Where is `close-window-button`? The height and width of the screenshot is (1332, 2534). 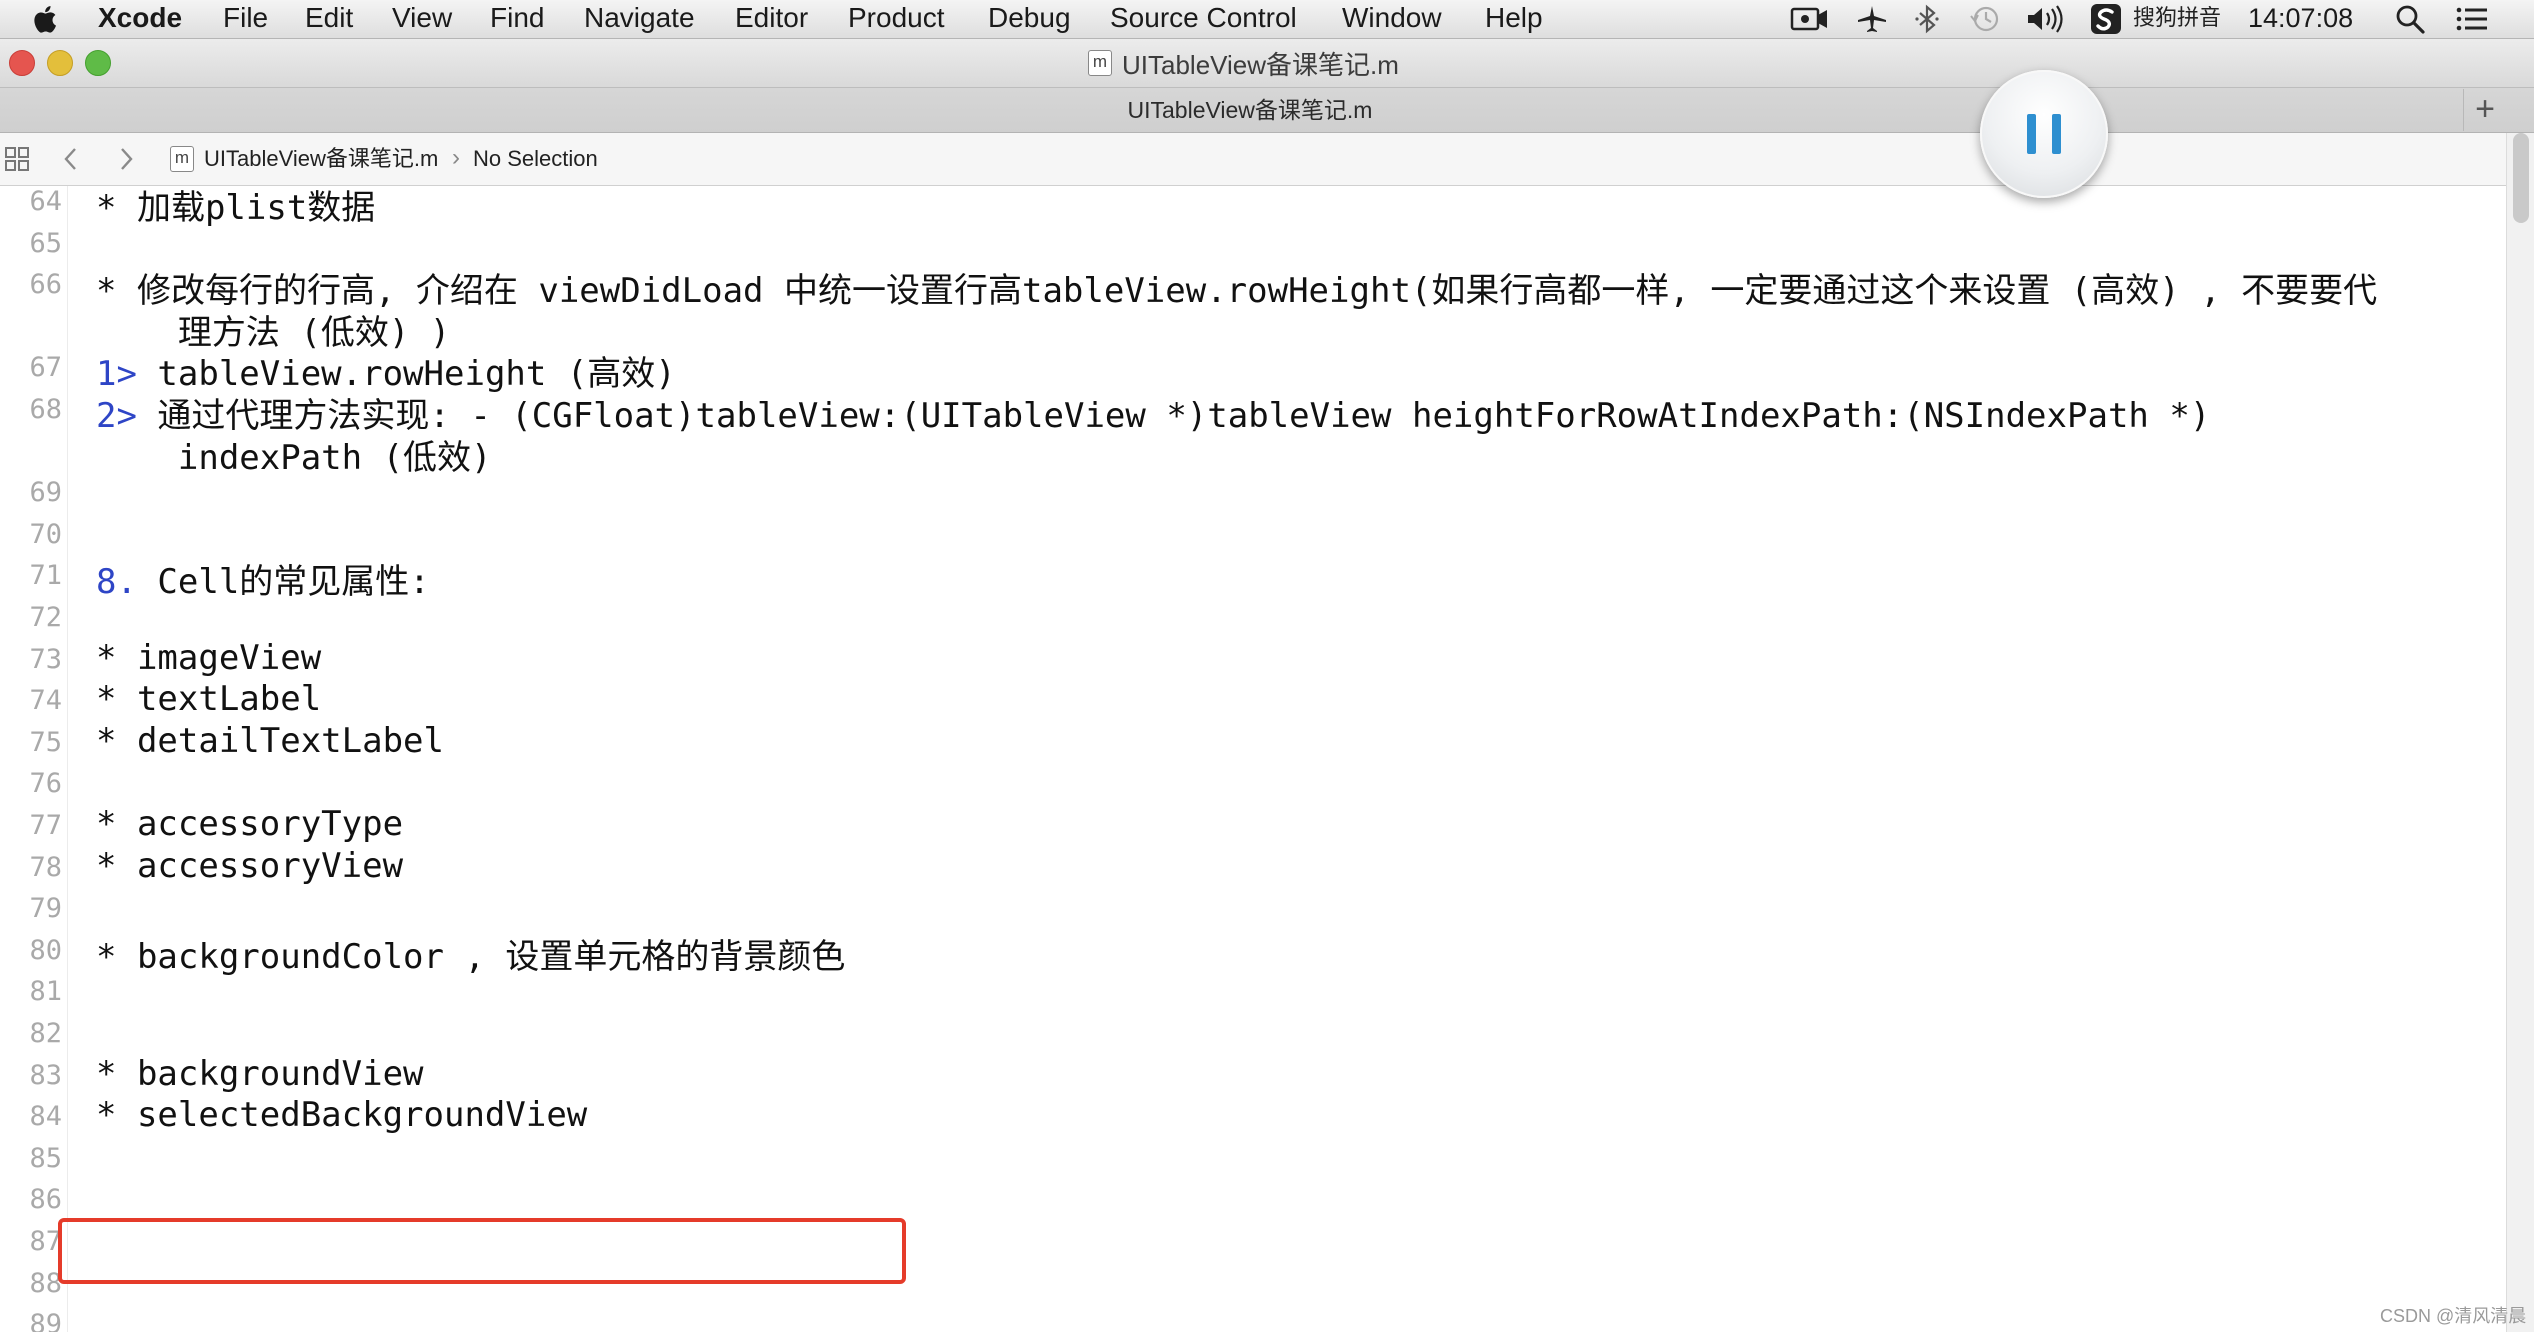
close-window-button is located at coordinates (22, 63).